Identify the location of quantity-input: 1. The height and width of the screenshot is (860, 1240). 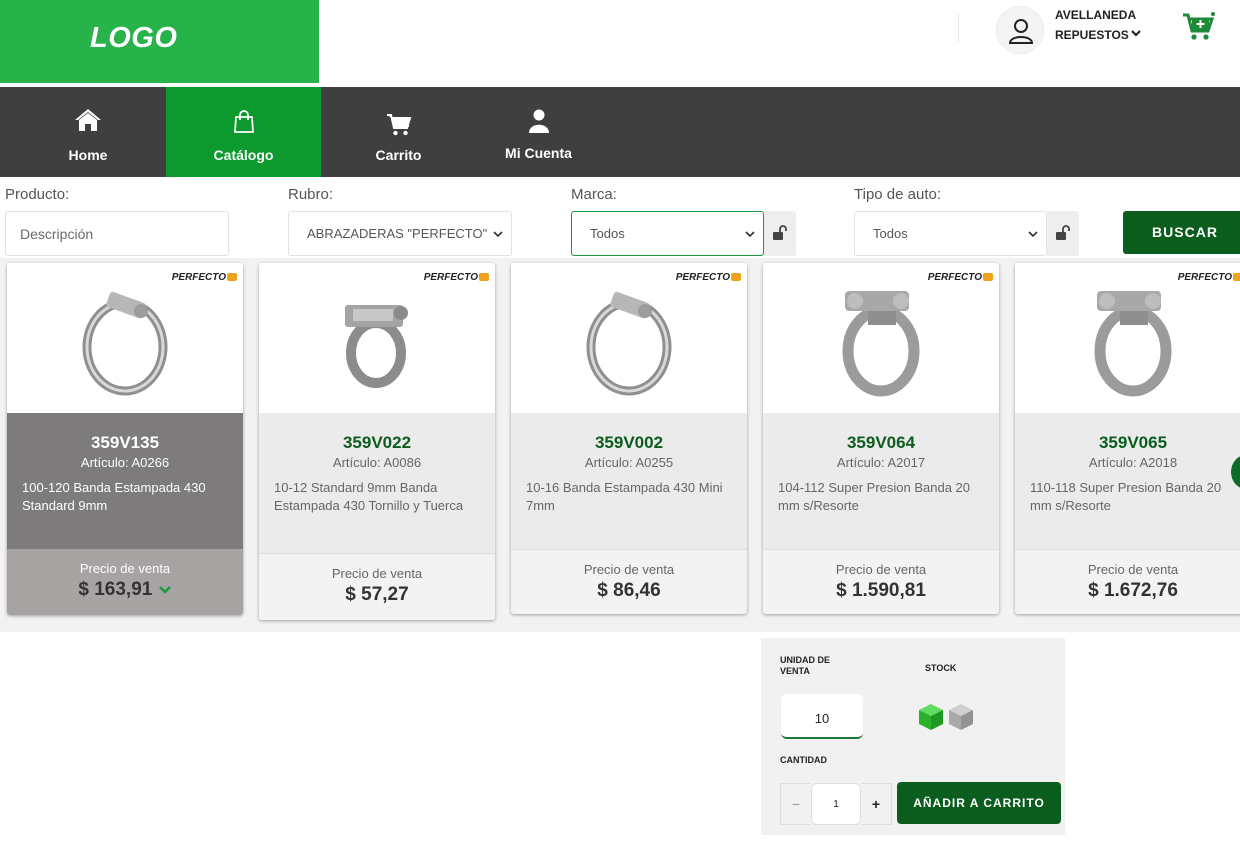
(836, 804).